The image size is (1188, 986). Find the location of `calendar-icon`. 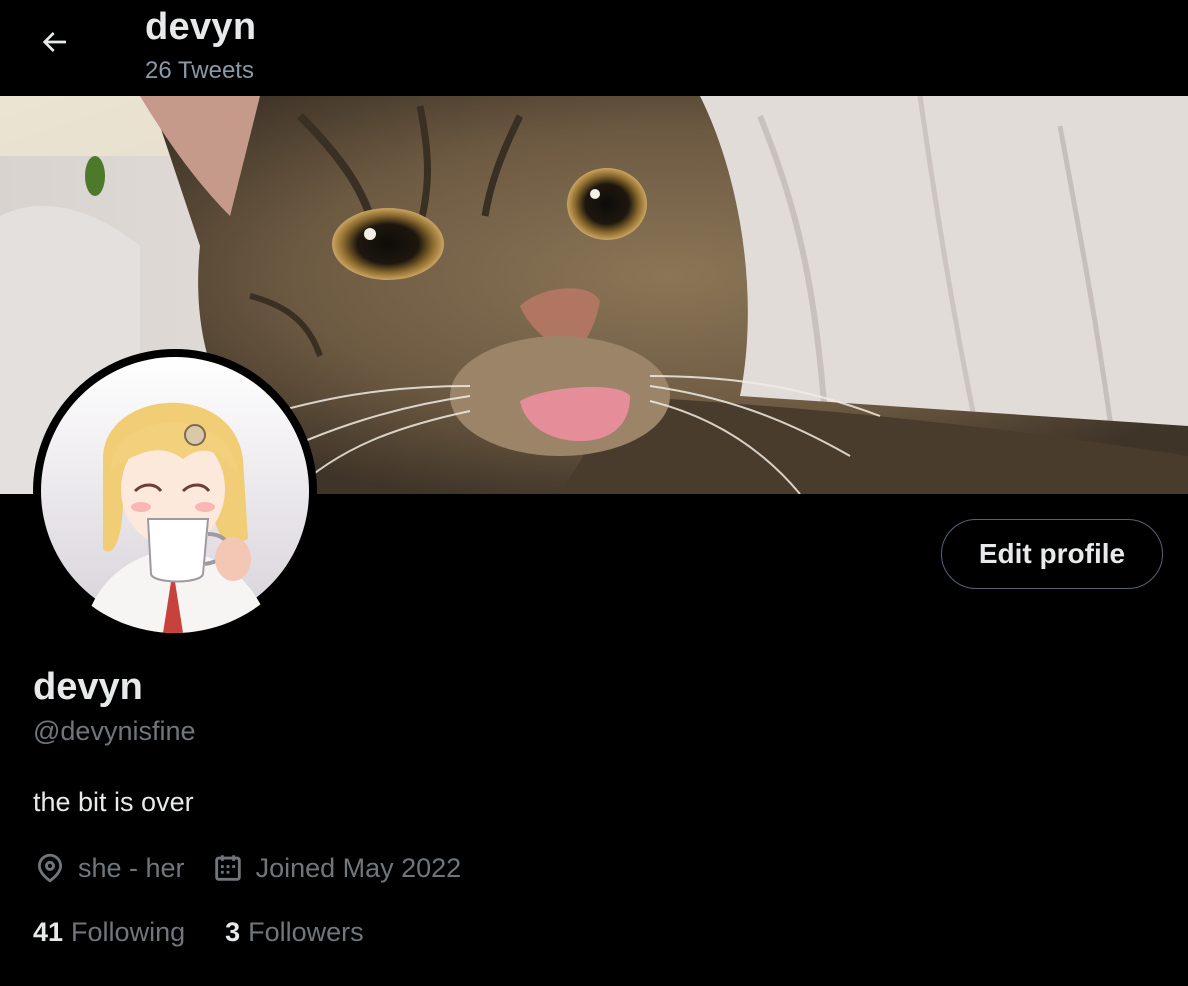

calendar-icon is located at coordinates (228, 868).